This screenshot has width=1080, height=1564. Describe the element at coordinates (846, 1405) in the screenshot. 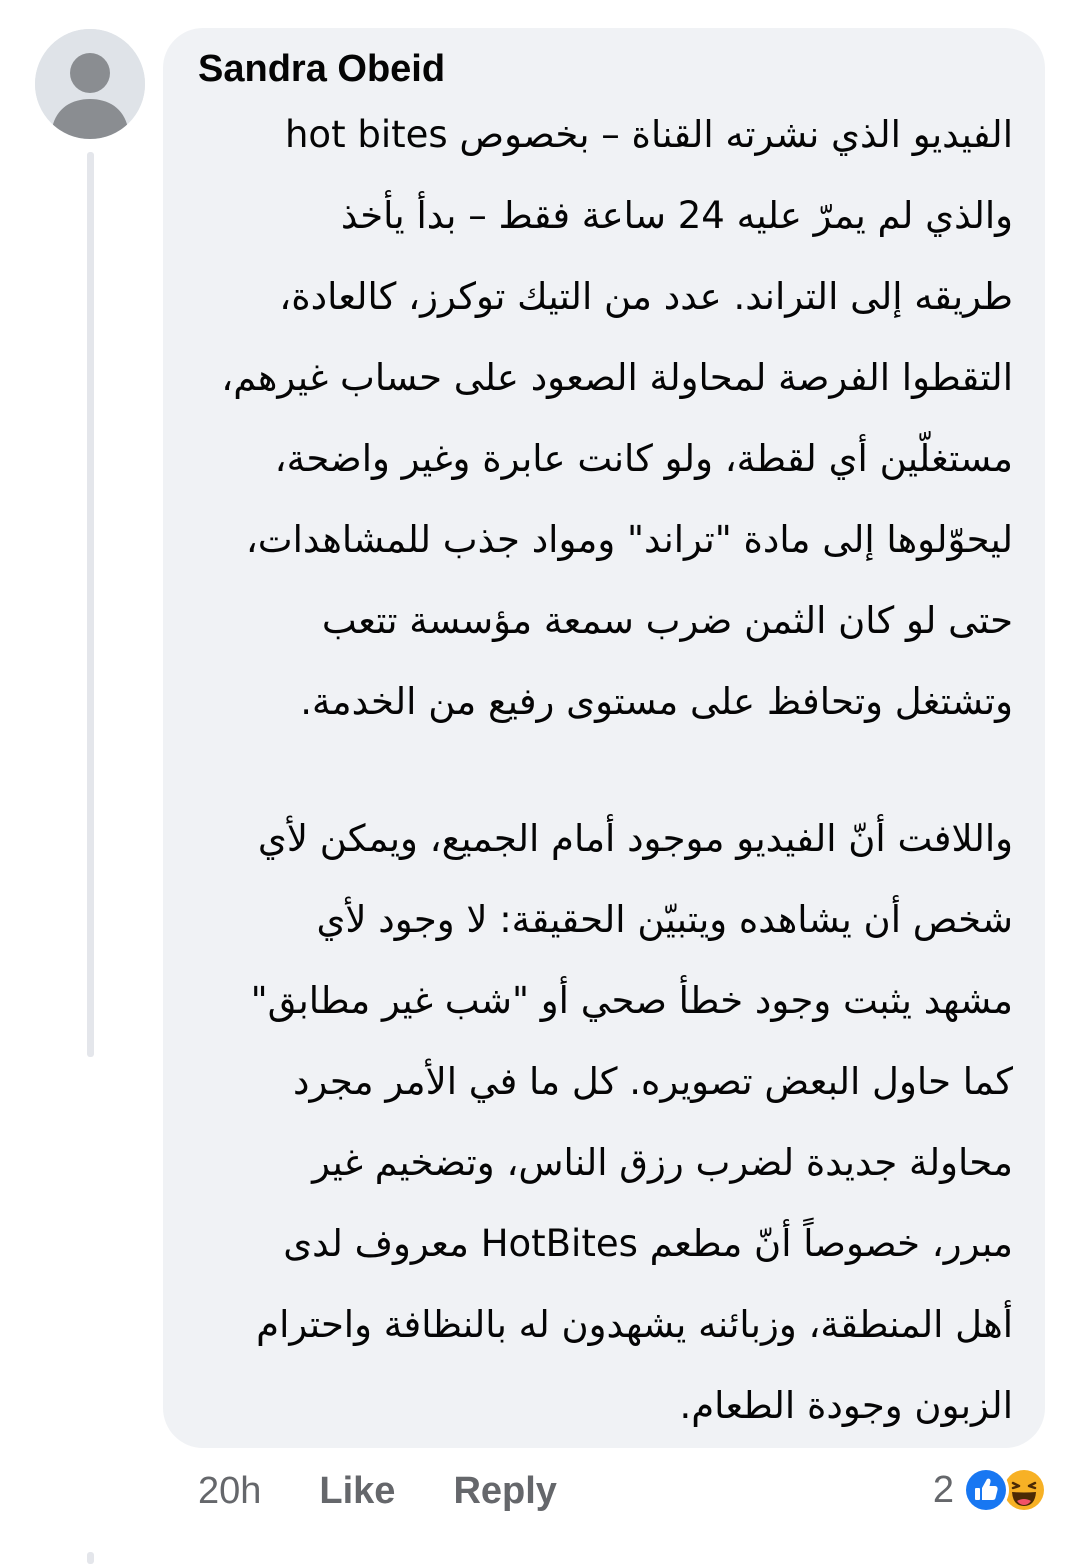

I see `comment-line: الزبون وجودة الطعام.` at that location.